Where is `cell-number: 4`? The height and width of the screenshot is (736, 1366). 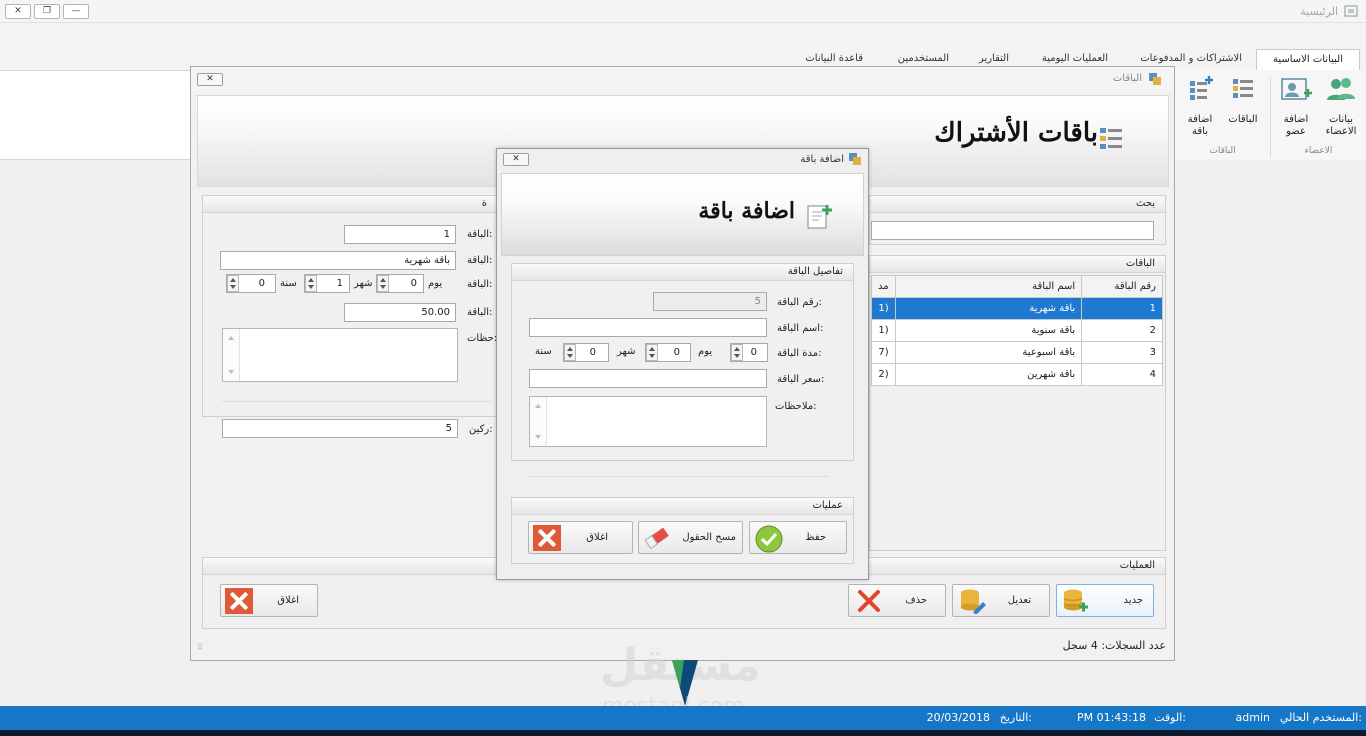 cell-number: 4 is located at coordinates (1122, 374).